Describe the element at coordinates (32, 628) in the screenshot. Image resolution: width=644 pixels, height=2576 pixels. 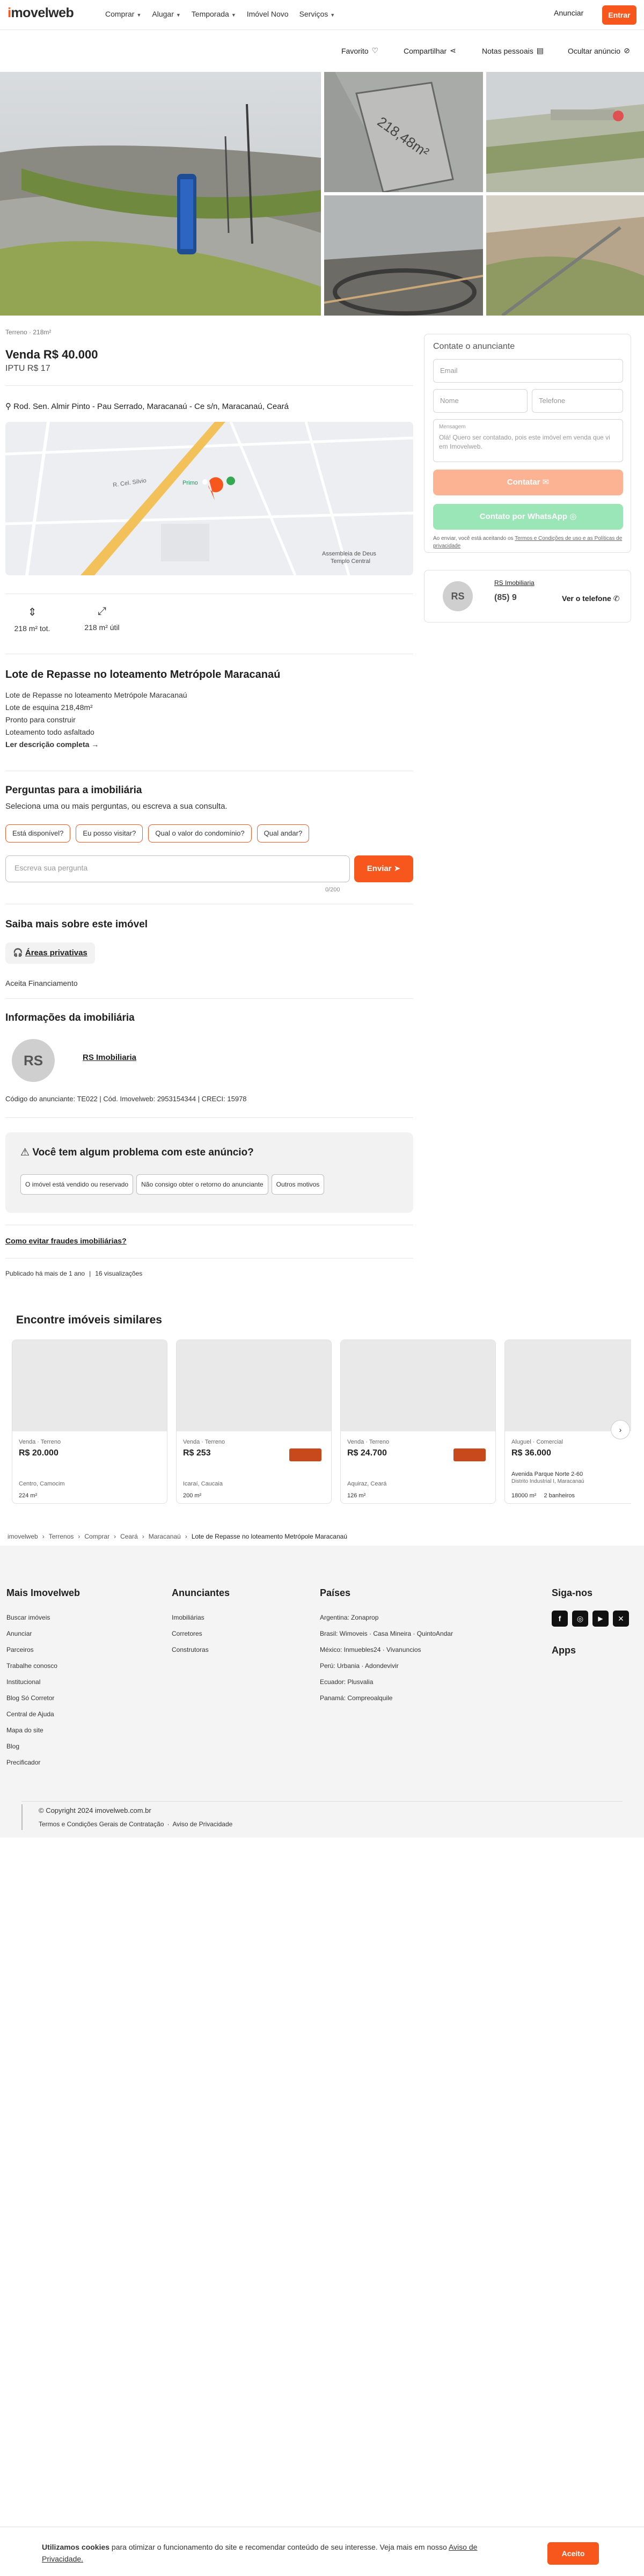
I see `feature-label: 218 m² tot.` at that location.